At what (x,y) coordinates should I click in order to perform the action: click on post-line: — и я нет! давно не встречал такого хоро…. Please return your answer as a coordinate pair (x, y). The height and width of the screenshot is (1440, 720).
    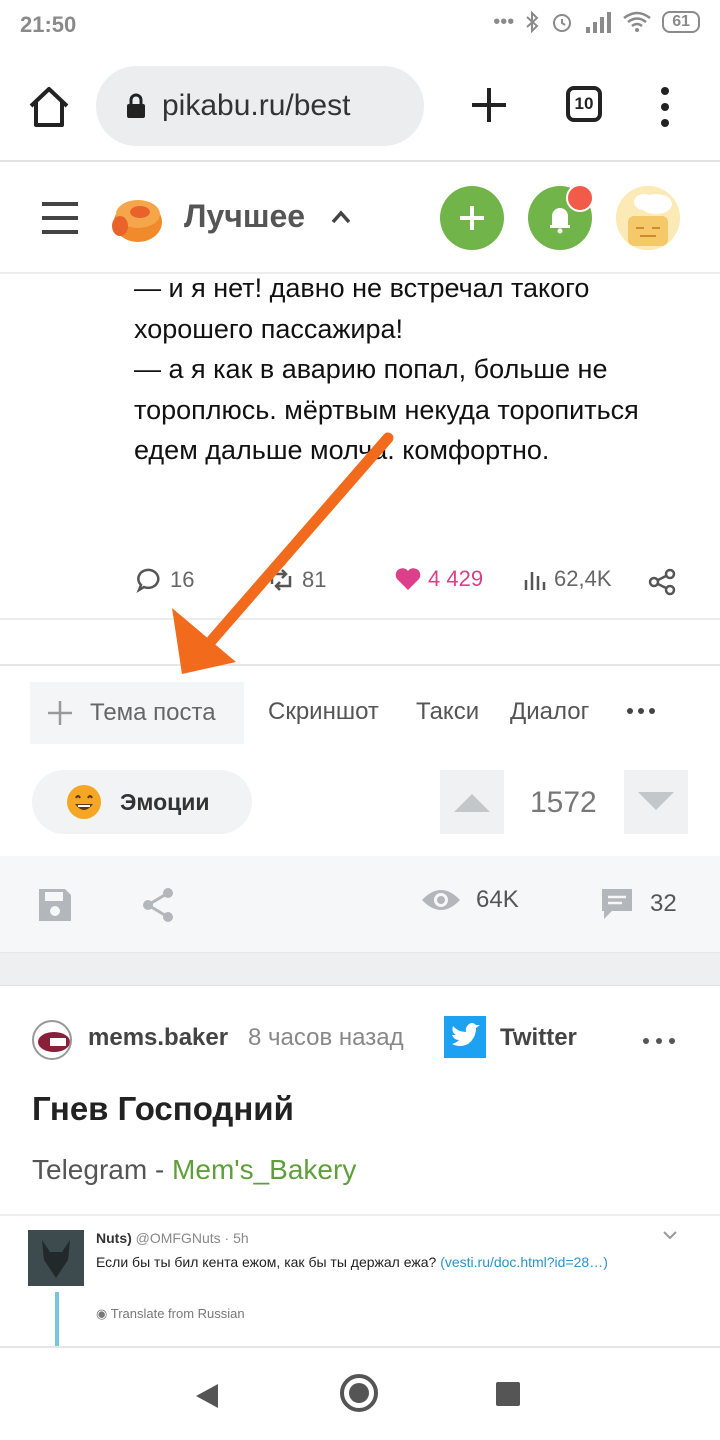
    Looking at the image, I should click on (365, 308).